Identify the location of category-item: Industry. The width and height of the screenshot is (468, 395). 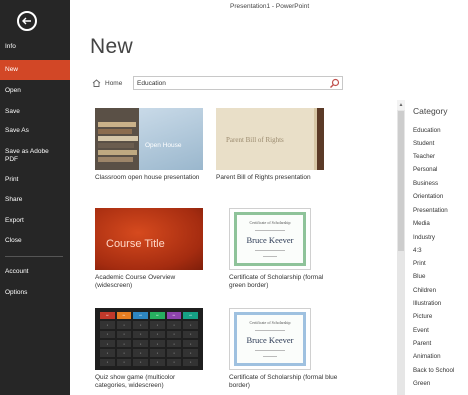
(424, 237).